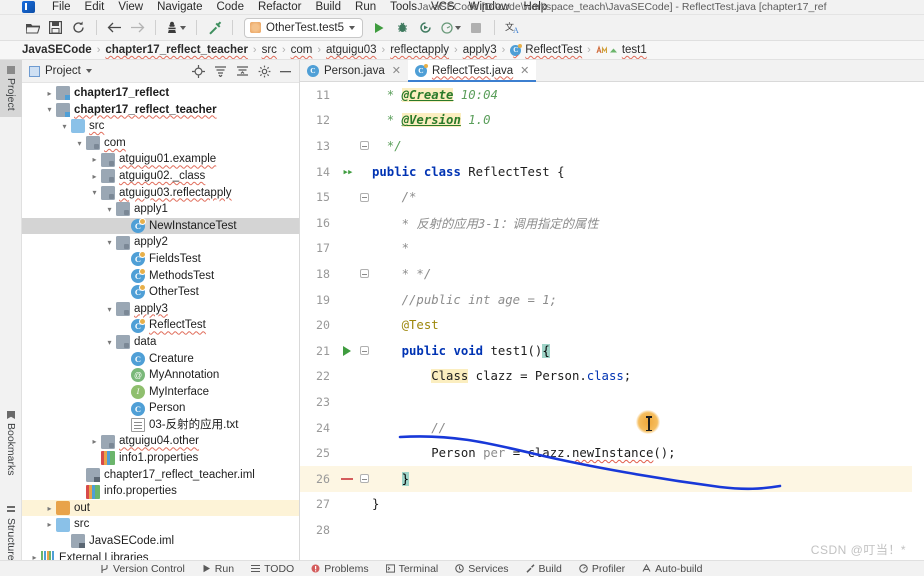  Describe the element at coordinates (546, 49) in the screenshot. I see `breadcrumb-item-reflecttest: C ReflectTest` at that location.